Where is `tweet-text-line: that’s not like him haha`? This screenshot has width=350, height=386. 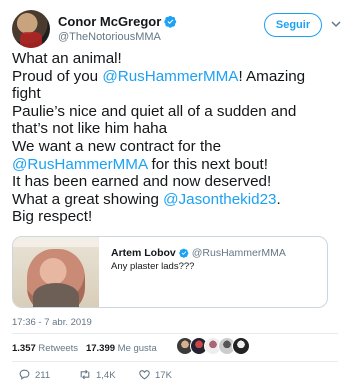 tweet-text-line: that’s not like him haha is located at coordinates (177, 129).